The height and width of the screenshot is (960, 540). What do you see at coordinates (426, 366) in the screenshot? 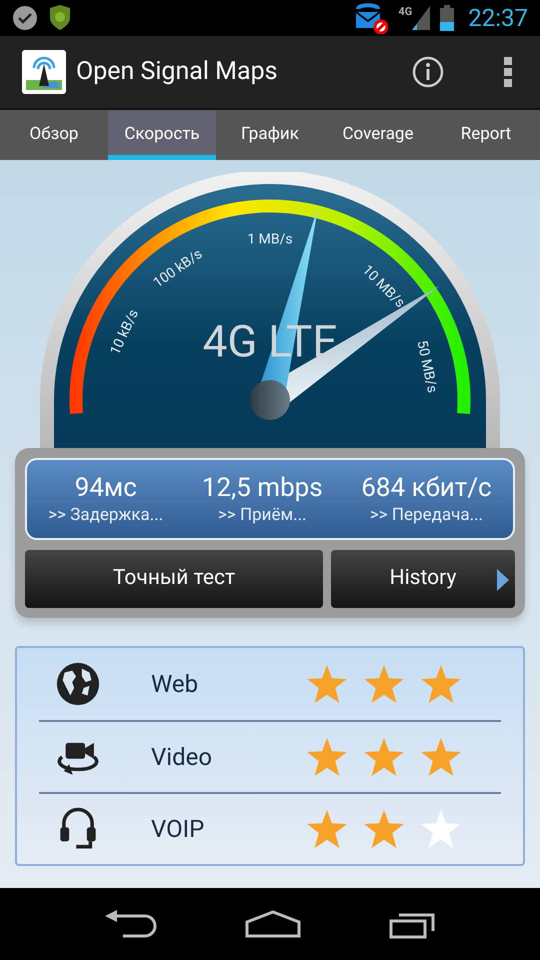
I see `scale-label: 50 MB/s` at bounding box center [426, 366].